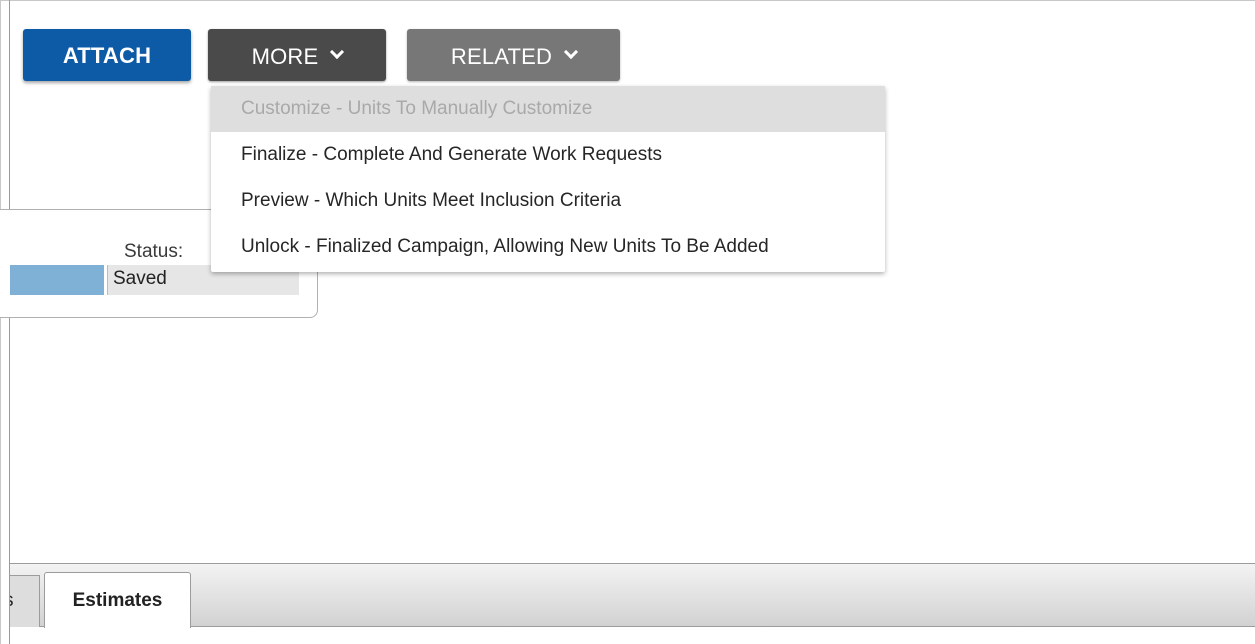 The image size is (1255, 644). Describe the element at coordinates (25, 601) in the screenshot. I see `tab-partial: s` at that location.